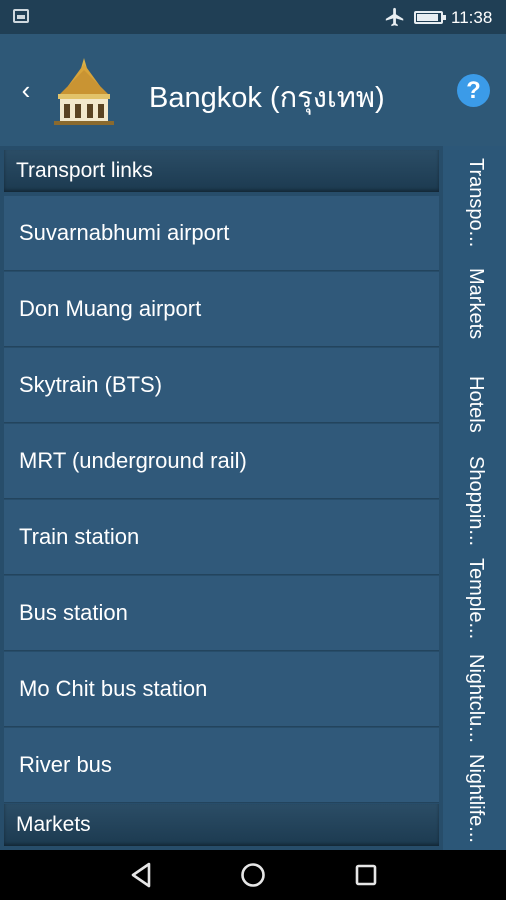 This screenshot has height=900, width=506. What do you see at coordinates (473, 90) in the screenshot?
I see `help-button: ?` at bounding box center [473, 90].